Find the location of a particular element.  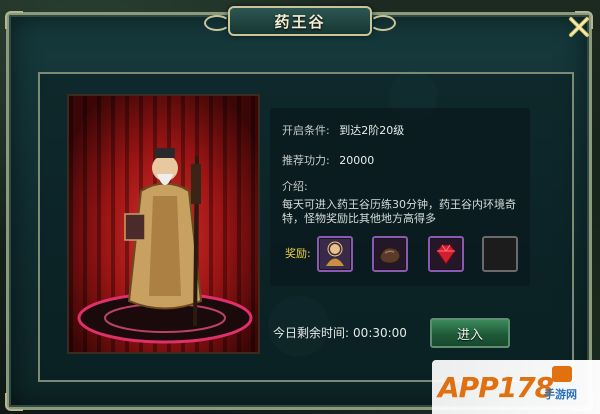

timer-label: 今日剩余时间: is located at coordinates (311, 333).